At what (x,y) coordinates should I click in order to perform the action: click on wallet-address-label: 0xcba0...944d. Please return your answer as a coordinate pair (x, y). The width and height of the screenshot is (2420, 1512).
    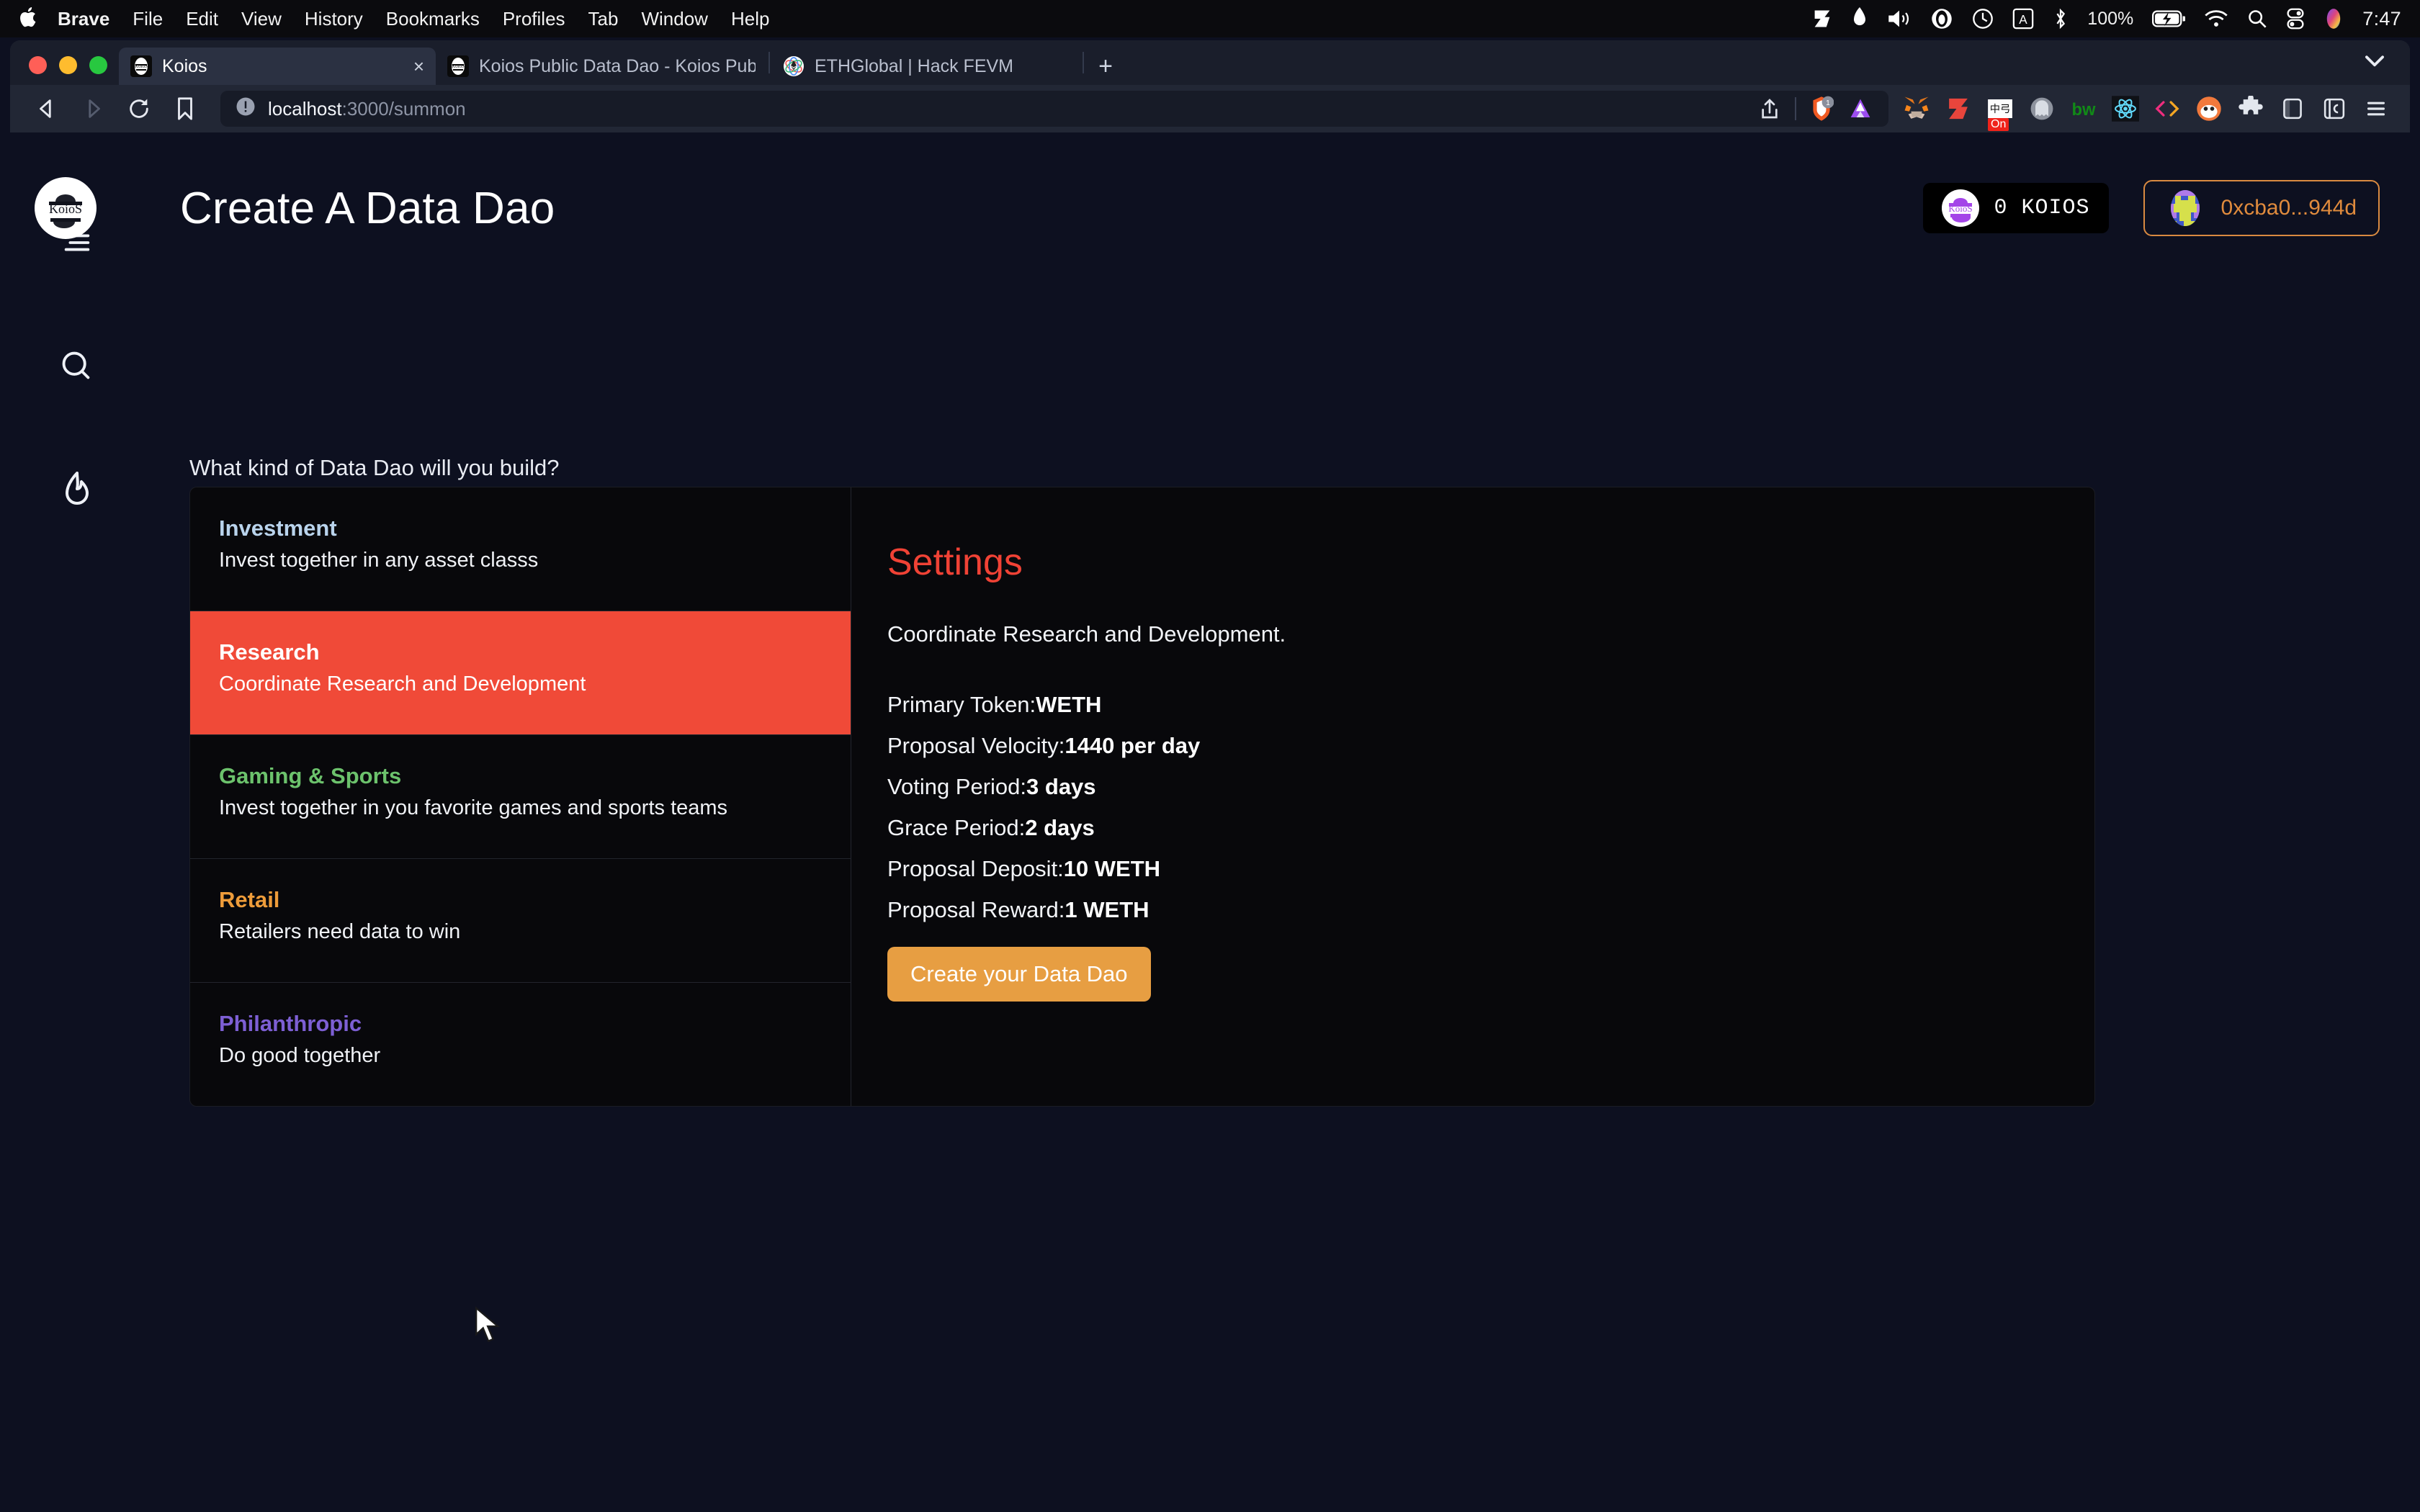
    Looking at the image, I should click on (2288, 208).